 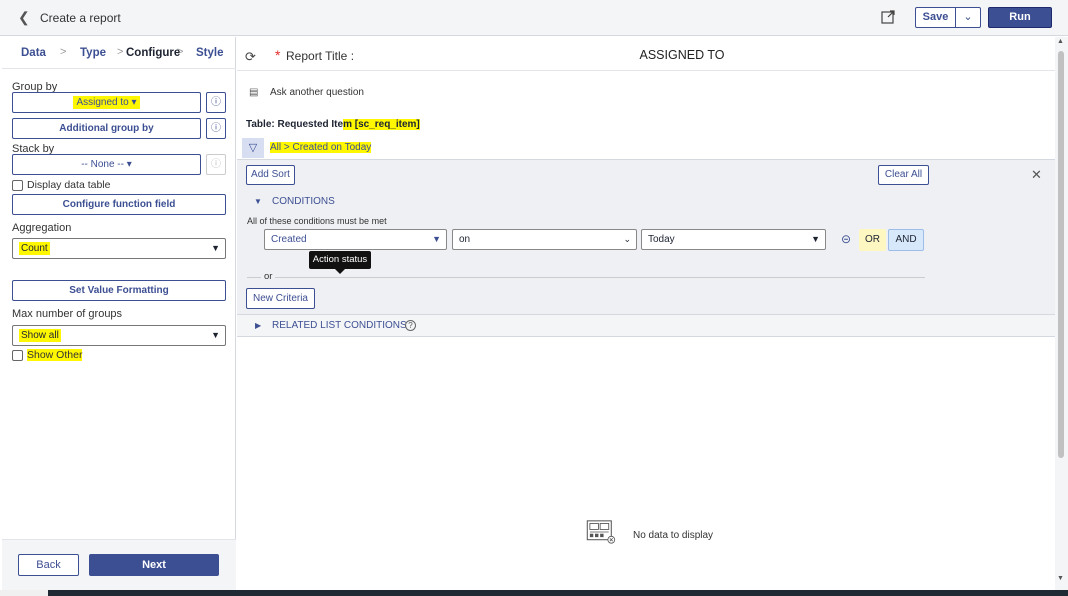 I want to click on step-configure: Configure, so click(x=153, y=53).